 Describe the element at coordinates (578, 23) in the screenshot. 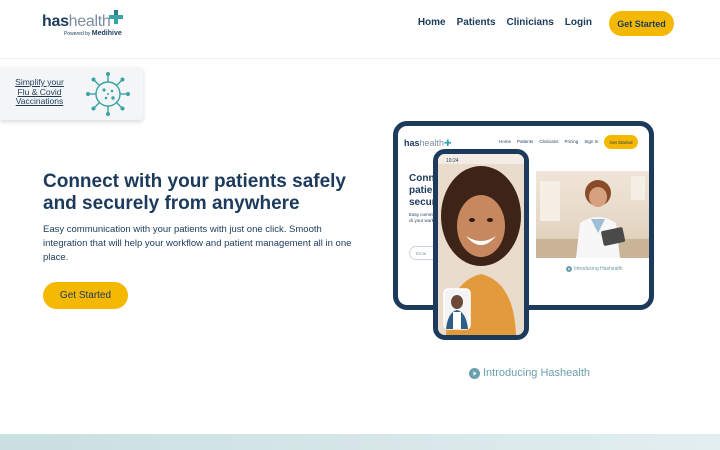

I see `nav-login: Login` at that location.